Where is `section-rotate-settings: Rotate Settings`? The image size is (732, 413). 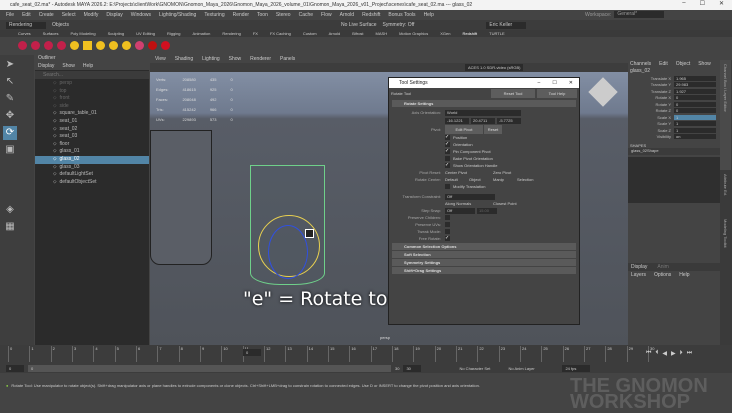 section-rotate-settings: Rotate Settings is located at coordinates (484, 103).